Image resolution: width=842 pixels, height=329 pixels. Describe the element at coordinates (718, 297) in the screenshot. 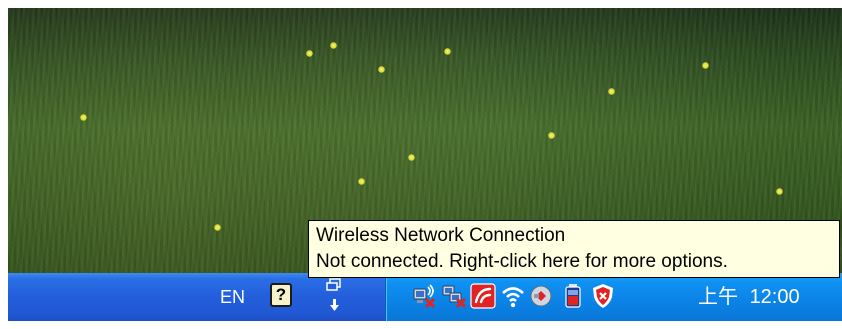

I see `clock-period: 上午` at that location.